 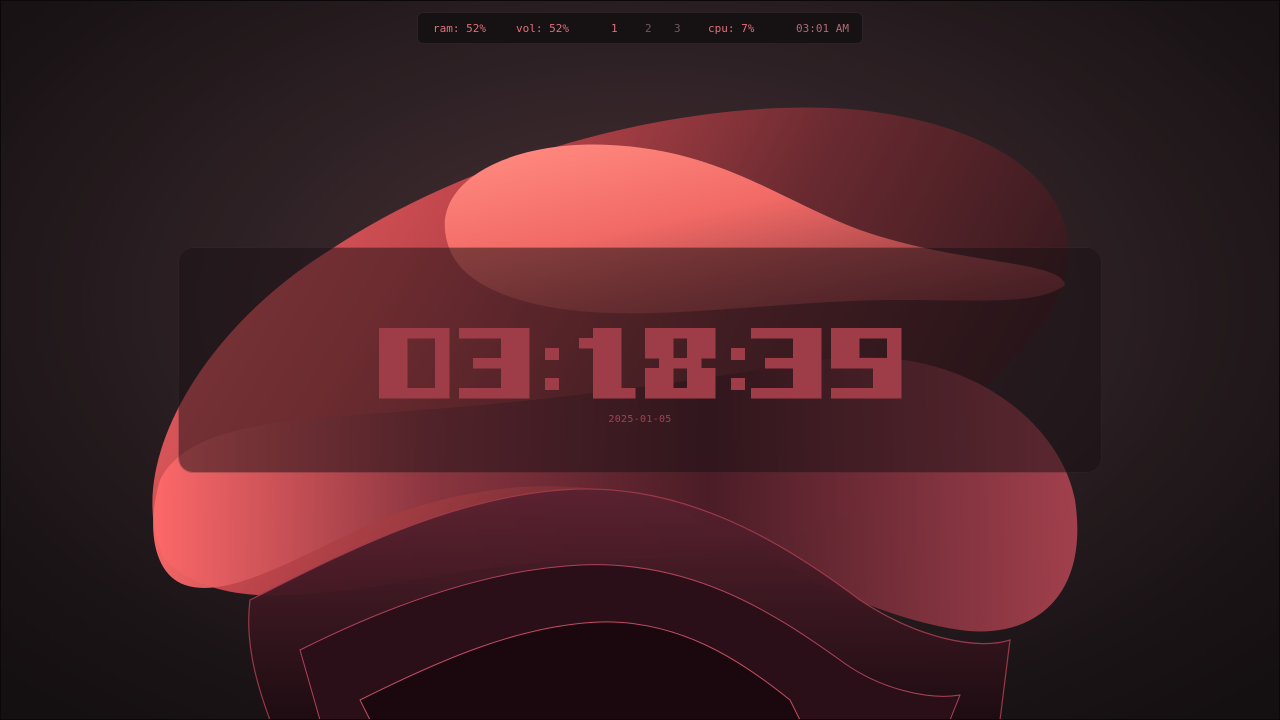 I want to click on clock-time-text: 03:18:39, so click(x=207, y=320).